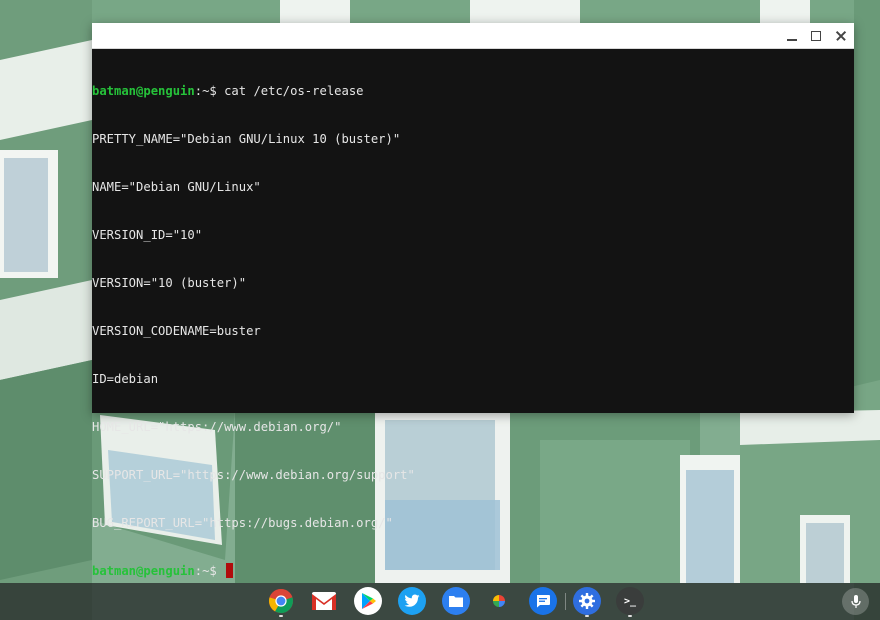  Describe the element at coordinates (473, 91) in the screenshot. I see `command-line: batman@penguin:~$ cat /etc/os-release` at that location.